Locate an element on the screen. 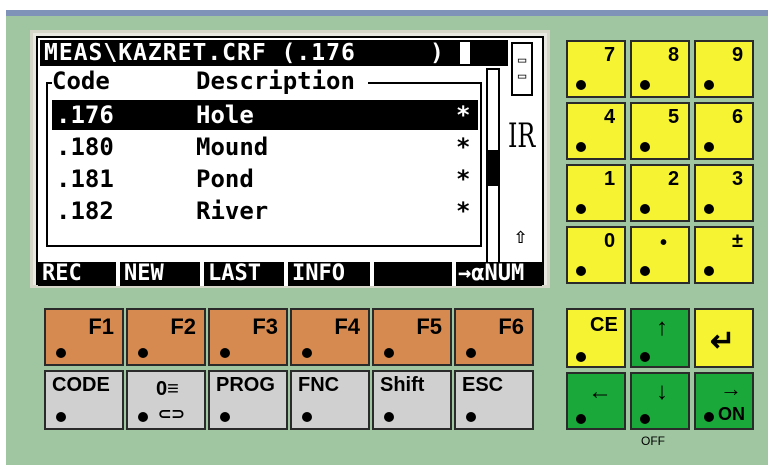 The image size is (774, 471). key-label: 1 is located at coordinates (610, 179).